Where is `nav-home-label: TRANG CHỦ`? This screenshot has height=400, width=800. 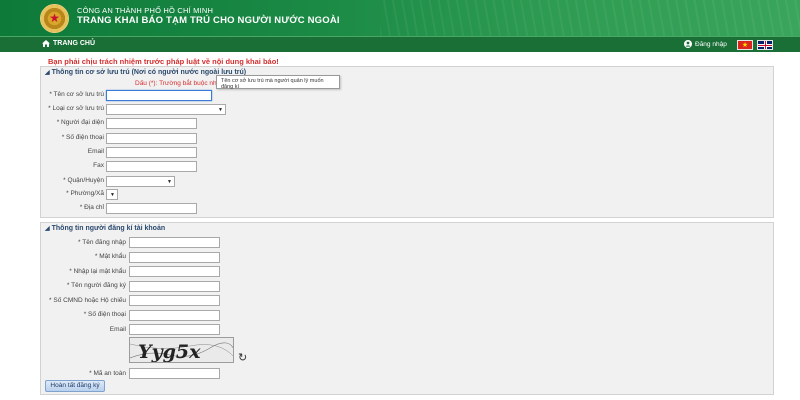
nav-home-label: TRANG CHỦ is located at coordinates (74, 43).